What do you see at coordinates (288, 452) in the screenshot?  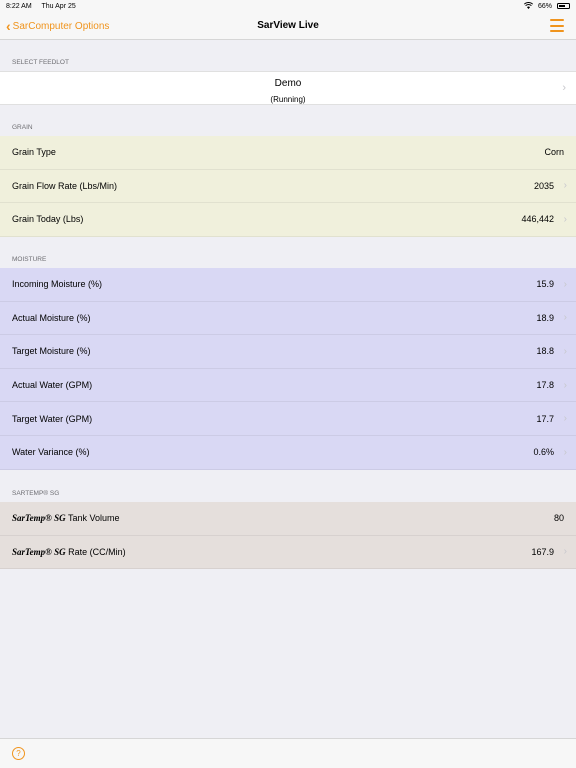 I see `row-water-variance: Water Variance (%) 0.6% ›` at bounding box center [288, 452].